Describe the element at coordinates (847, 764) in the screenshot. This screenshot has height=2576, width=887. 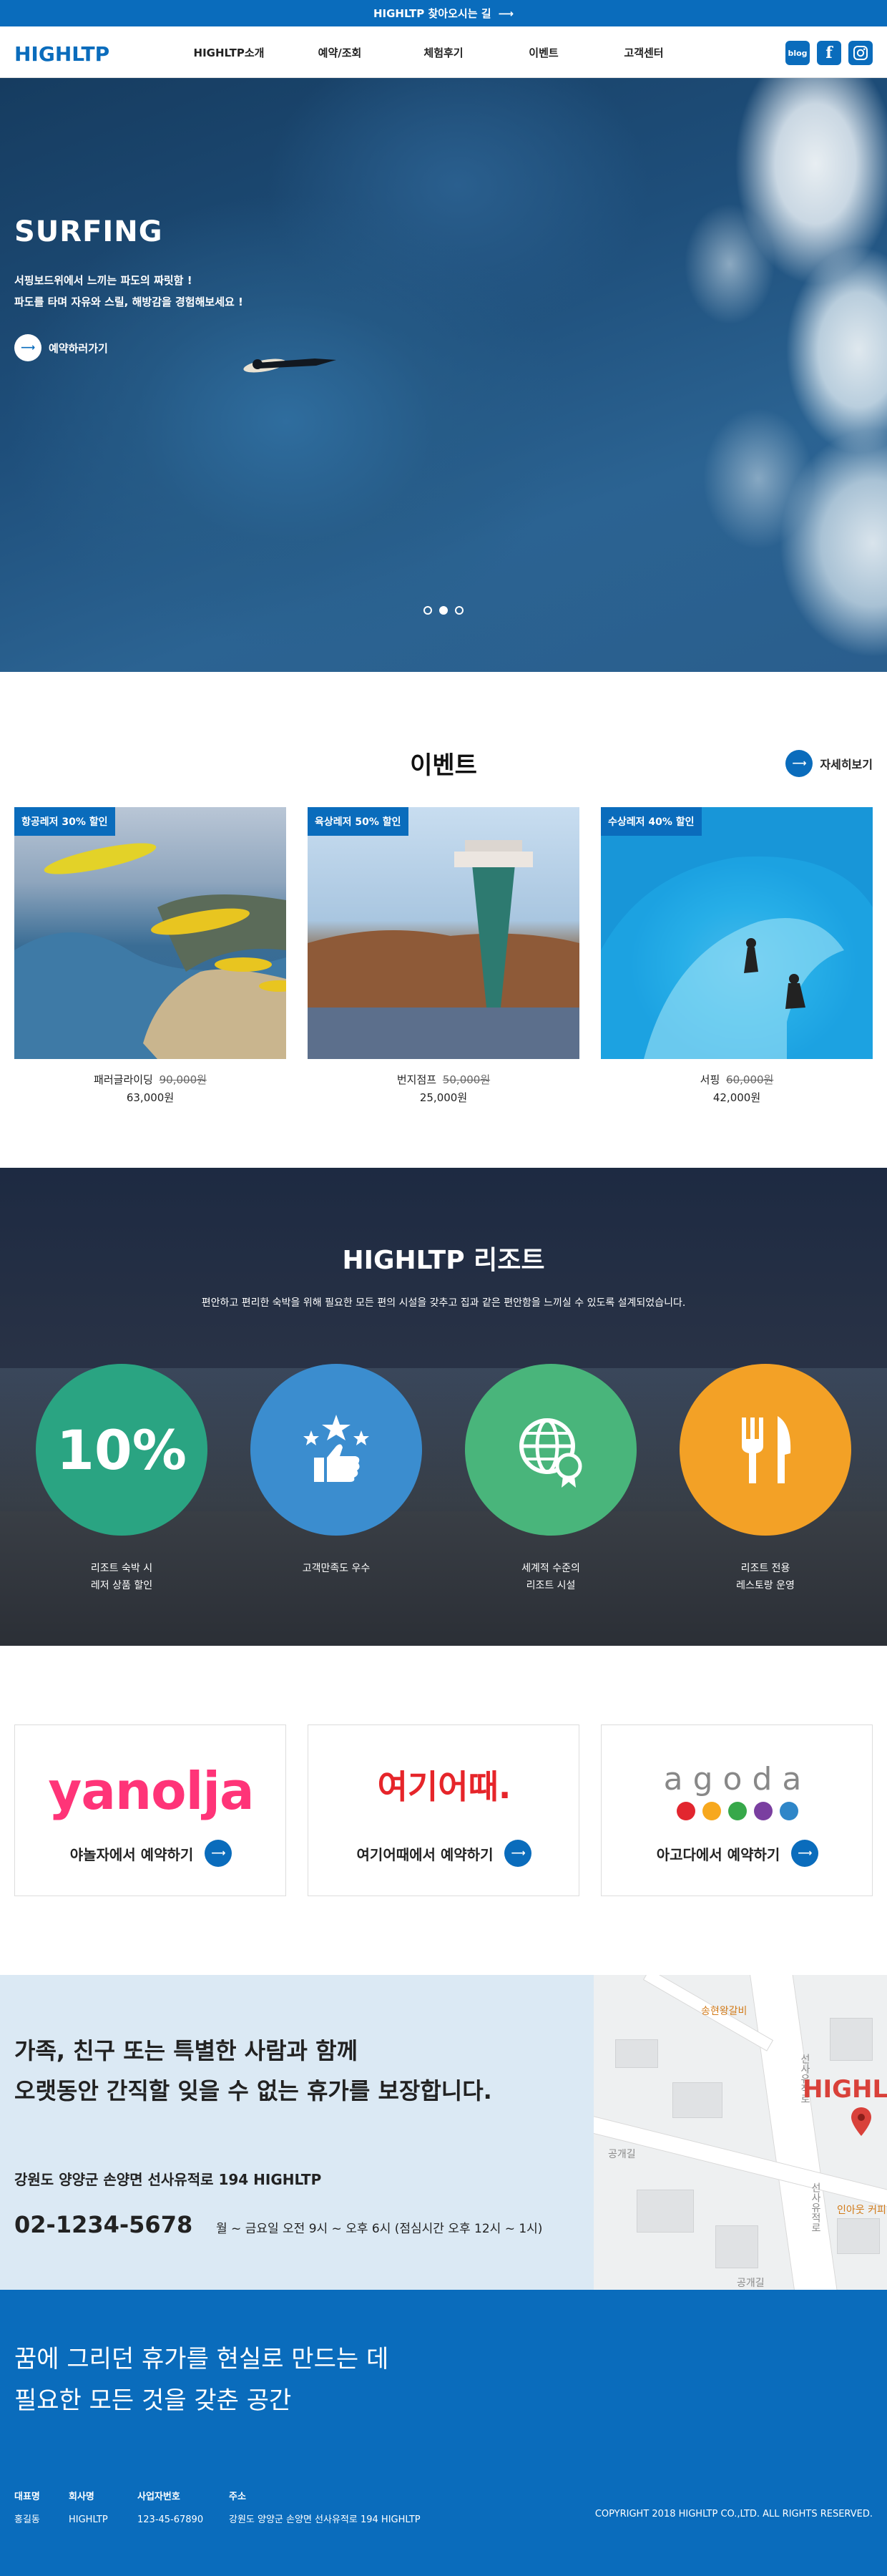
I see `events-more-label: 자세히보기` at that location.